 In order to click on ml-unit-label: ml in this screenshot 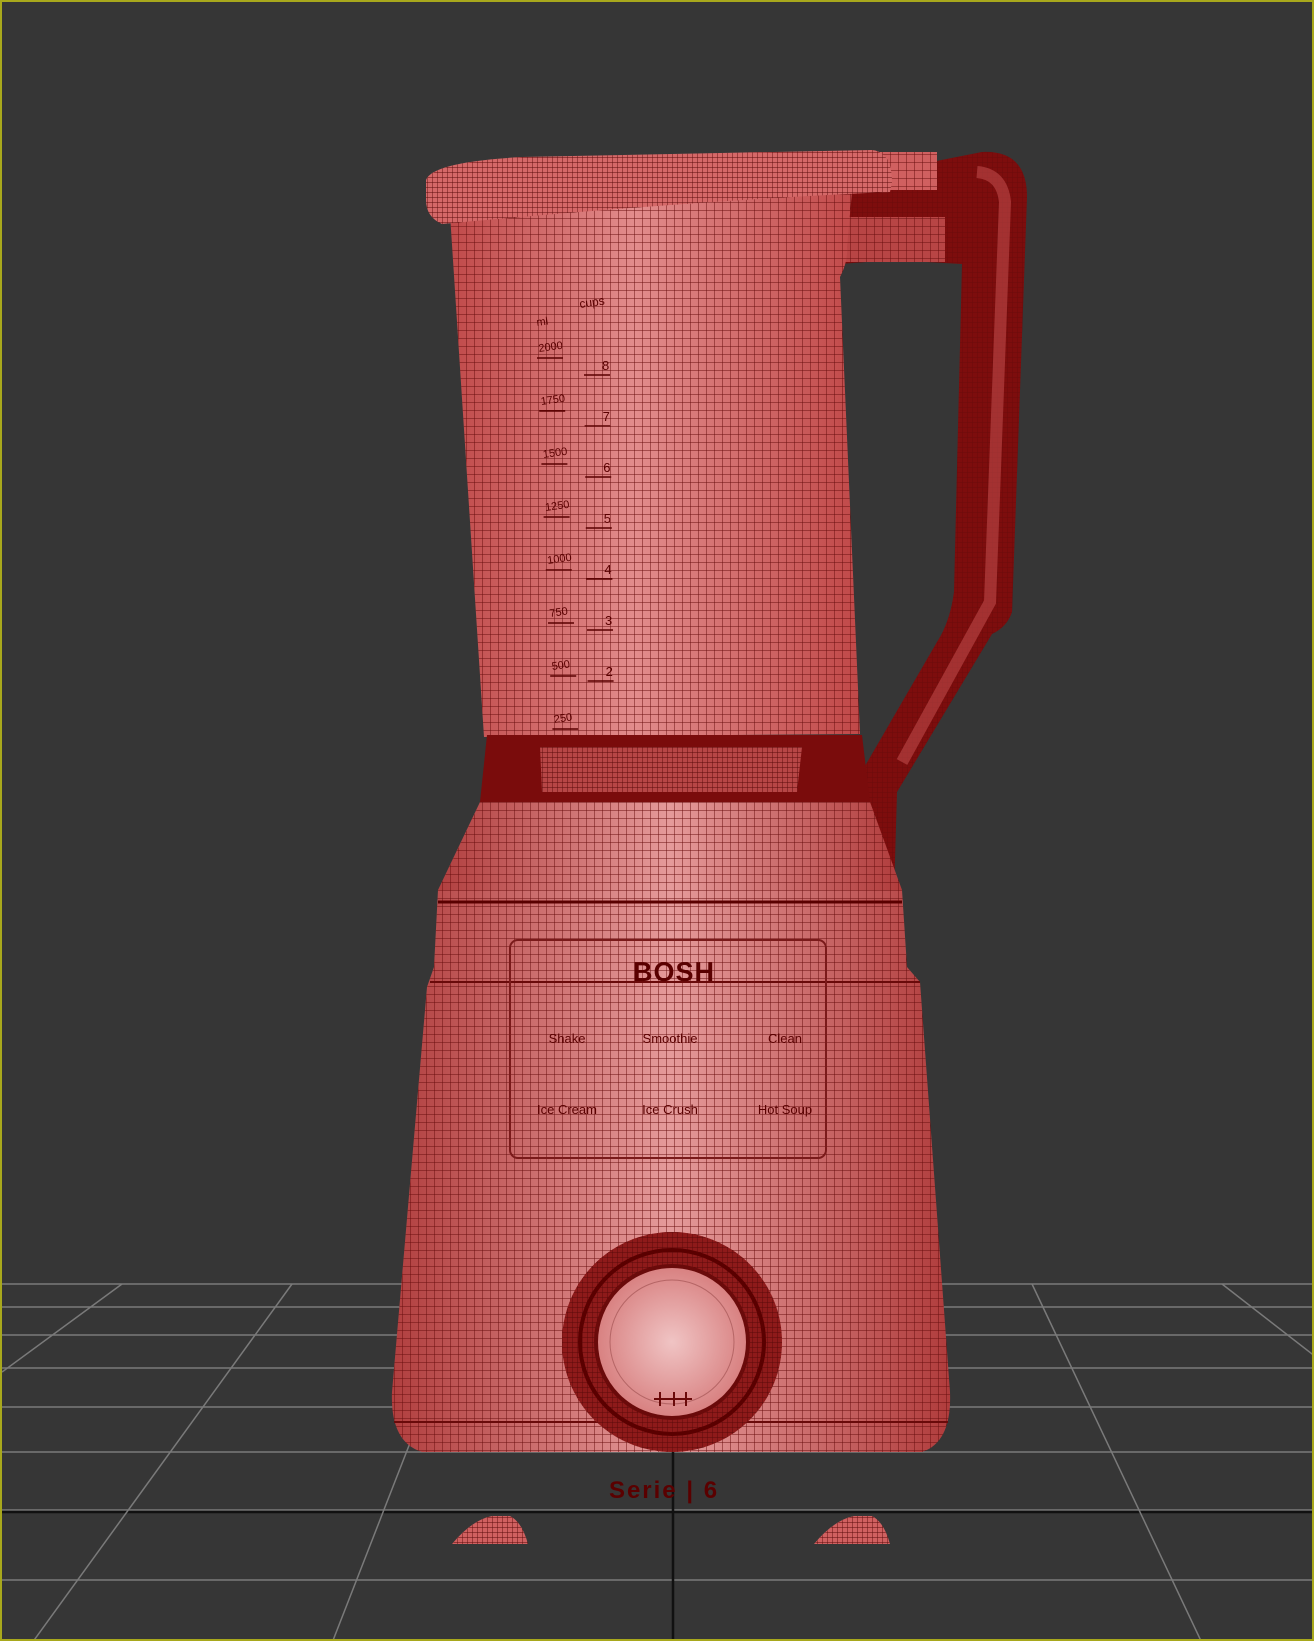, I will do `click(542, 321)`.